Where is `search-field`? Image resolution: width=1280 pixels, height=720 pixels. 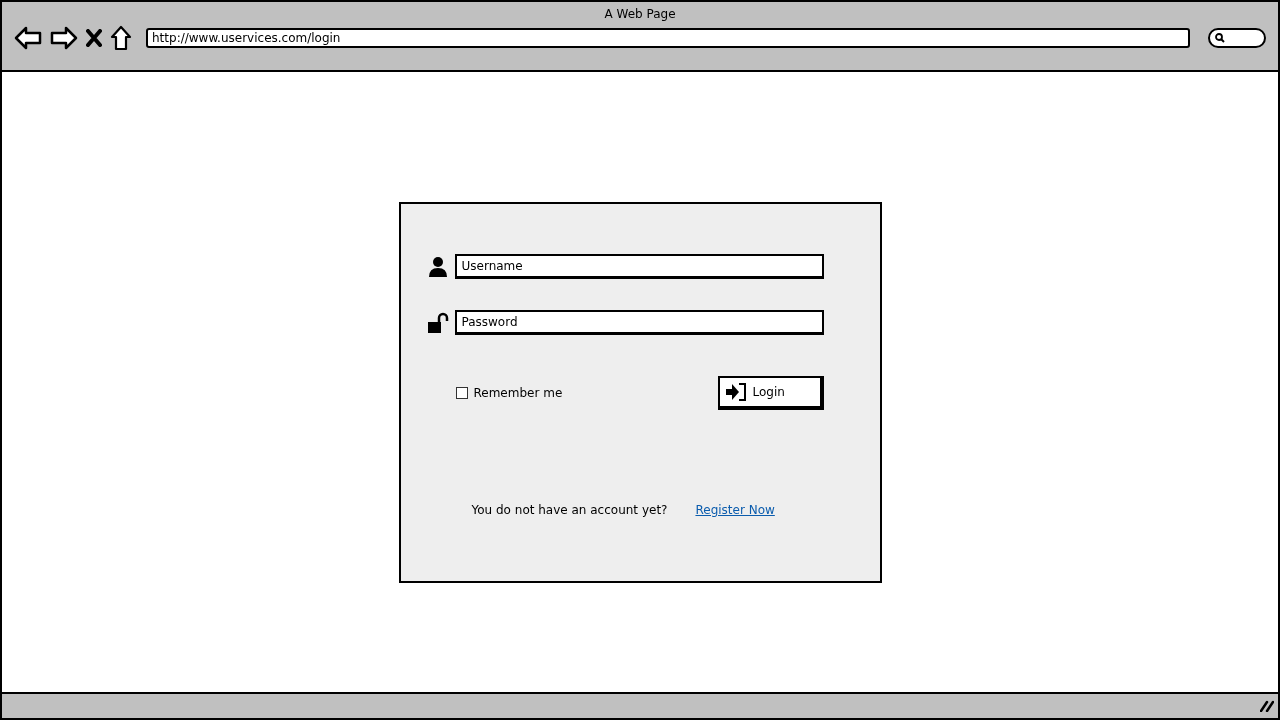
search-field is located at coordinates (1237, 38).